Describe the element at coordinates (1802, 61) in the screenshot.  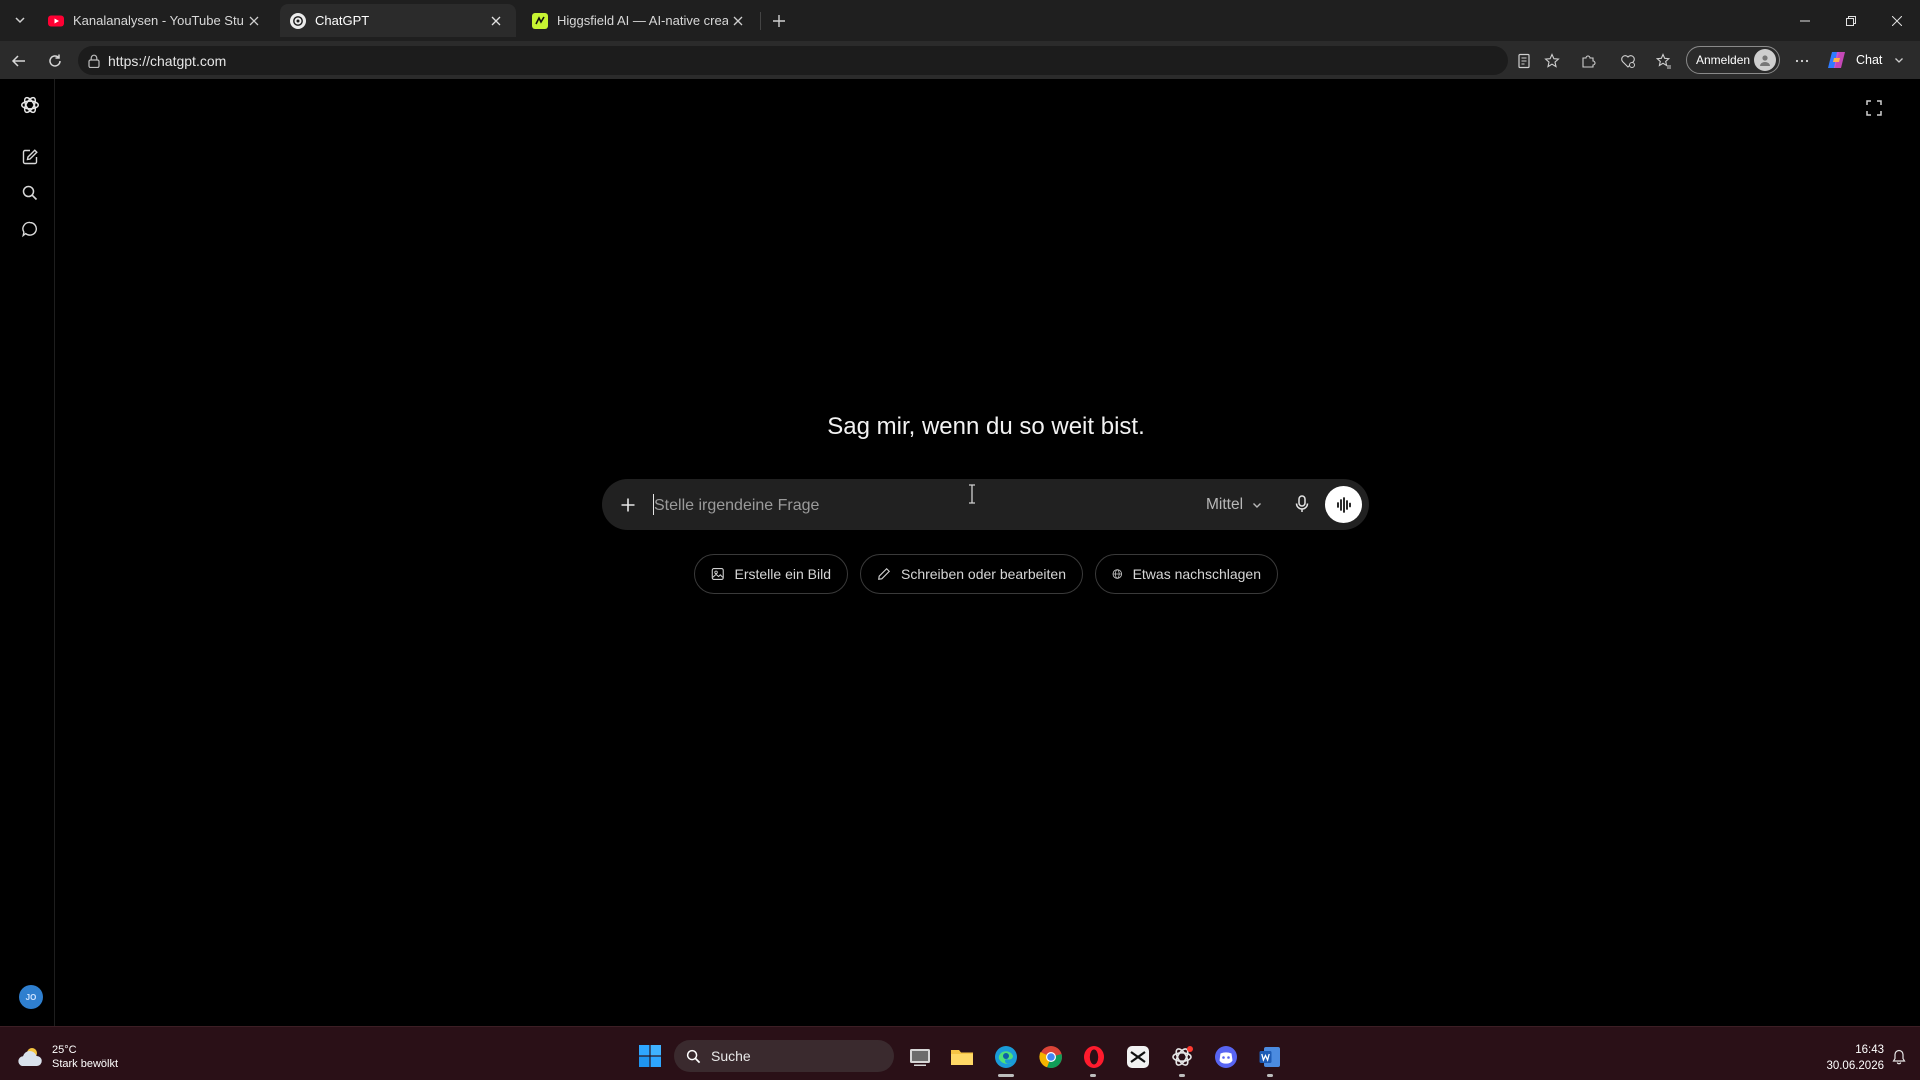
I see `more-menu-button` at that location.